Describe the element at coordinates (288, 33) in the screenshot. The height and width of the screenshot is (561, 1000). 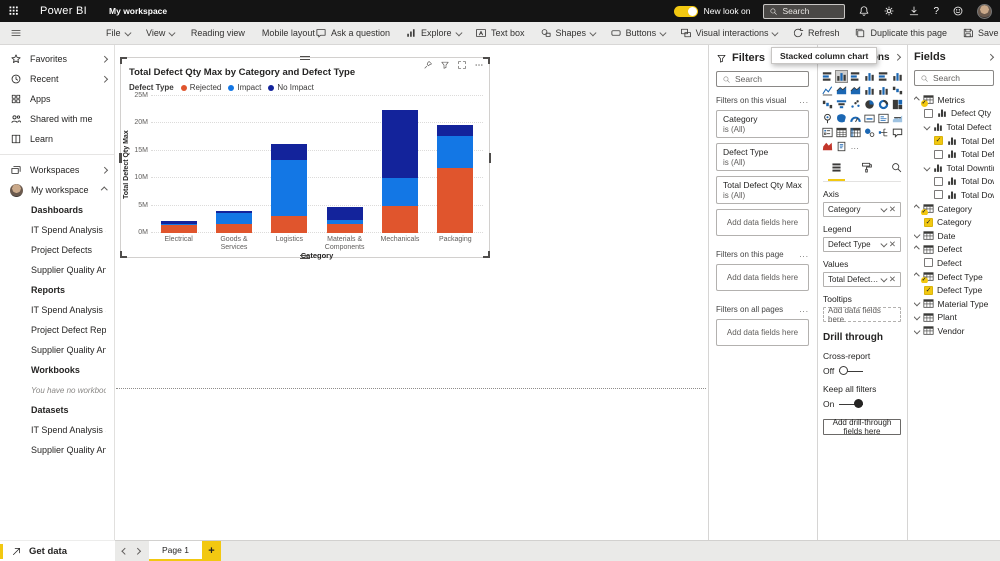
I see `menu-item-mobile-layout: Mobile layout` at that location.